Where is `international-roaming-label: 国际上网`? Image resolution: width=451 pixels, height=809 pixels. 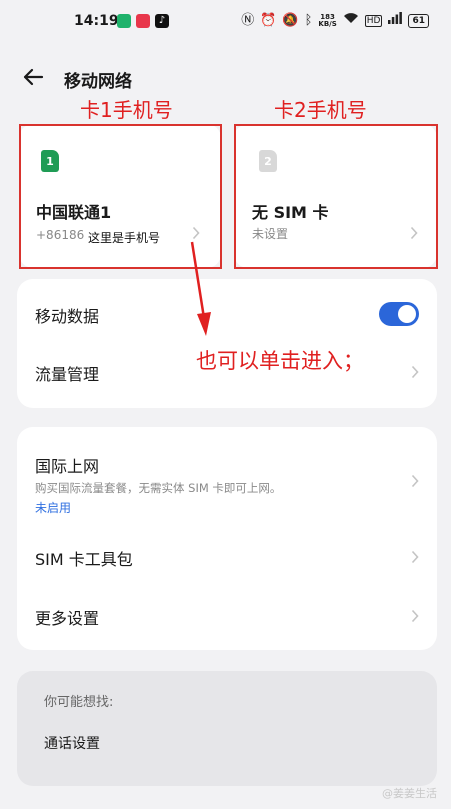 international-roaming-label: 国际上网 is located at coordinates (67, 466).